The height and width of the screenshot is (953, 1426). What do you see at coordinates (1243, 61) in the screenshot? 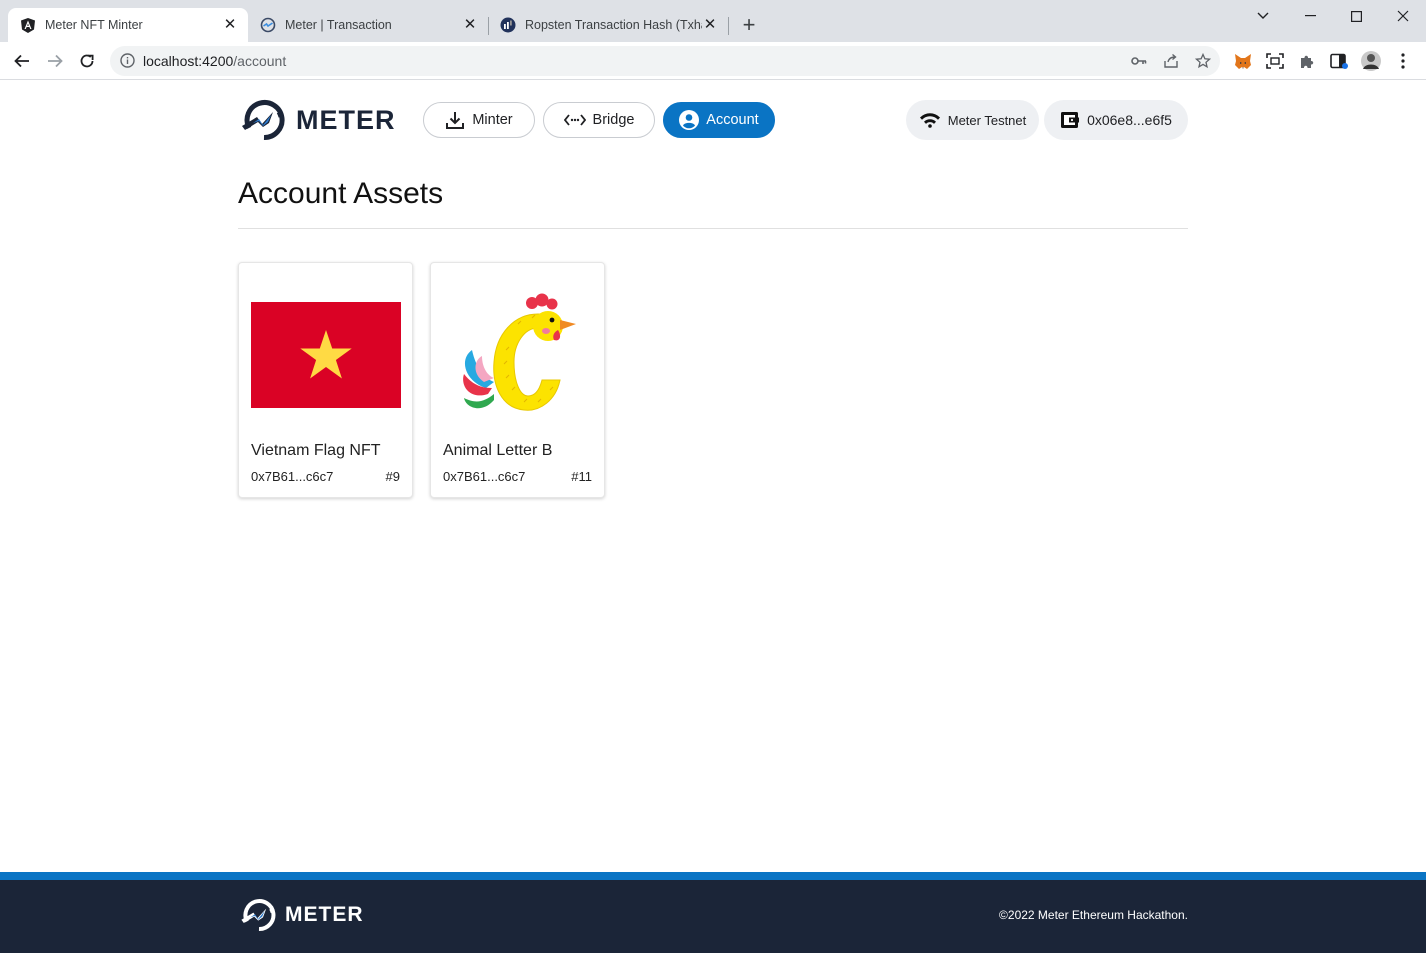
I see `metamask-extension-icon` at bounding box center [1243, 61].